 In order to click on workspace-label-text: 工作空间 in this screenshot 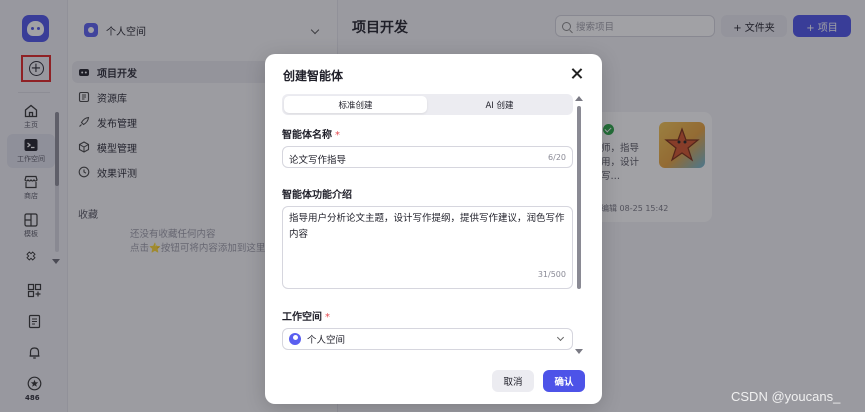, I will do `click(302, 317)`.